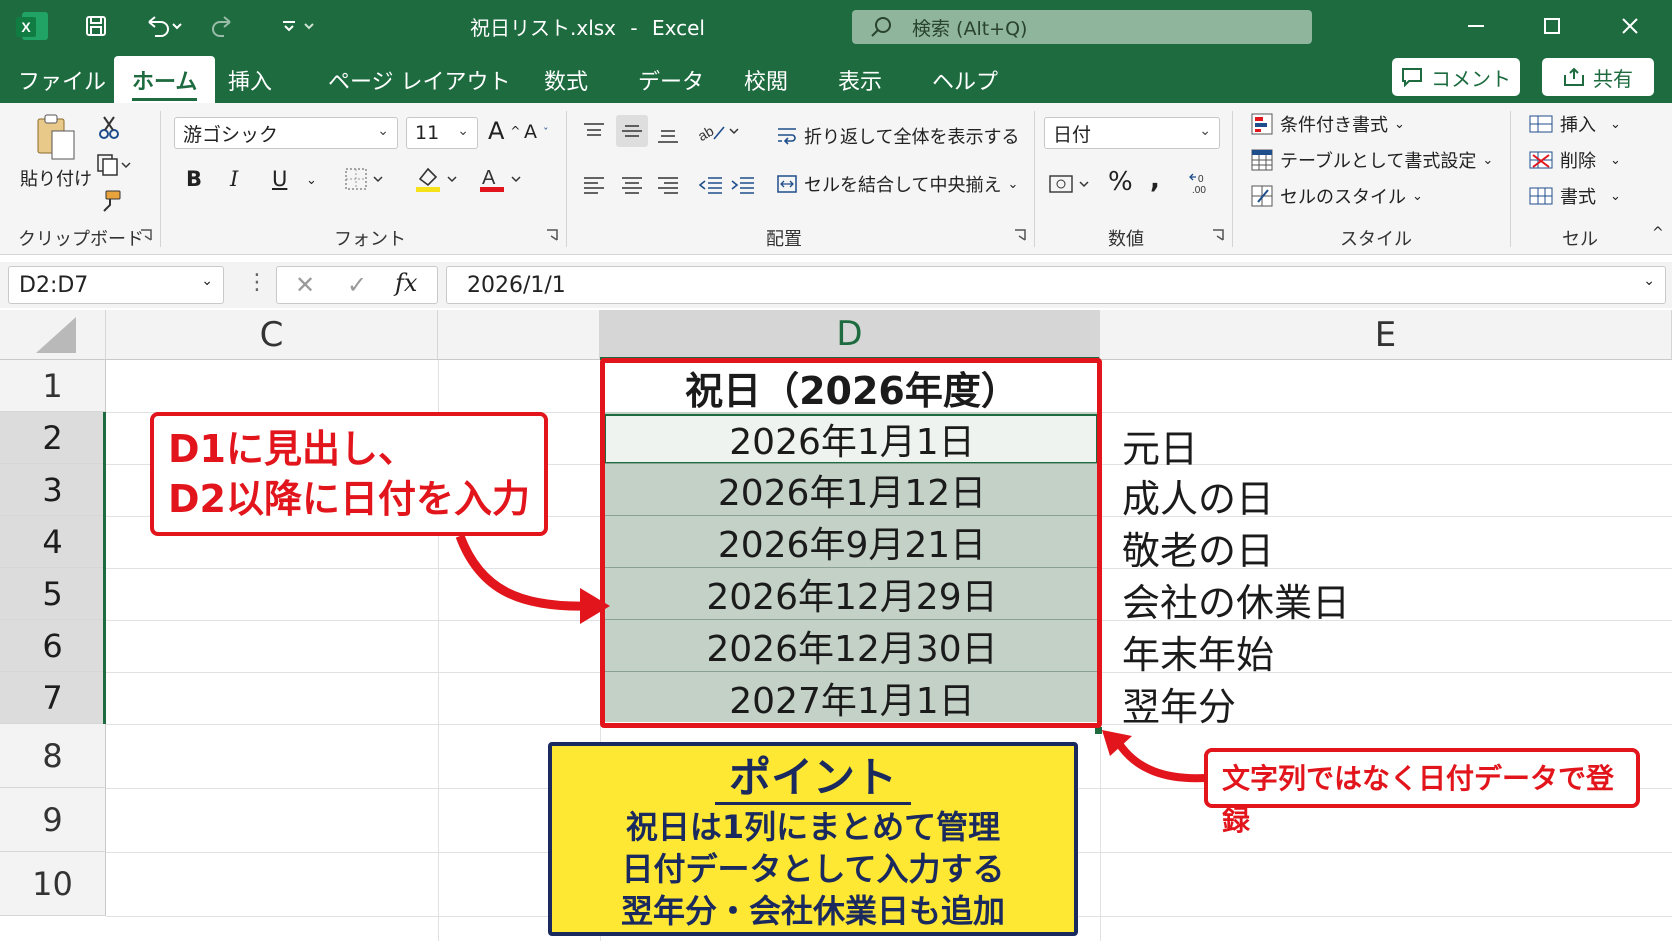 The image size is (1672, 941). What do you see at coordinates (1658, 233) in the screenshot?
I see `collapse-ribbon-icon: ^` at bounding box center [1658, 233].